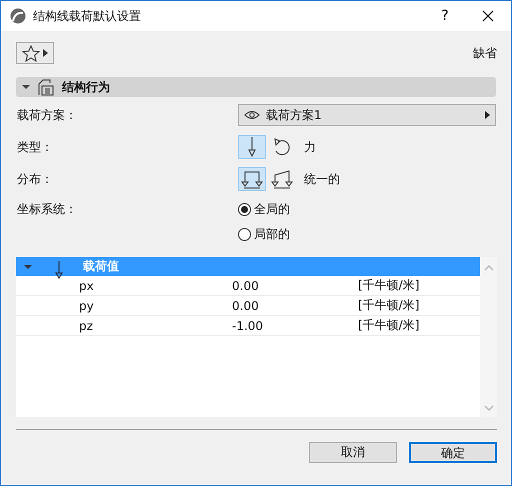 The image size is (512, 486). What do you see at coordinates (18, 16) in the screenshot?
I see `app-logo-icon` at bounding box center [18, 16].